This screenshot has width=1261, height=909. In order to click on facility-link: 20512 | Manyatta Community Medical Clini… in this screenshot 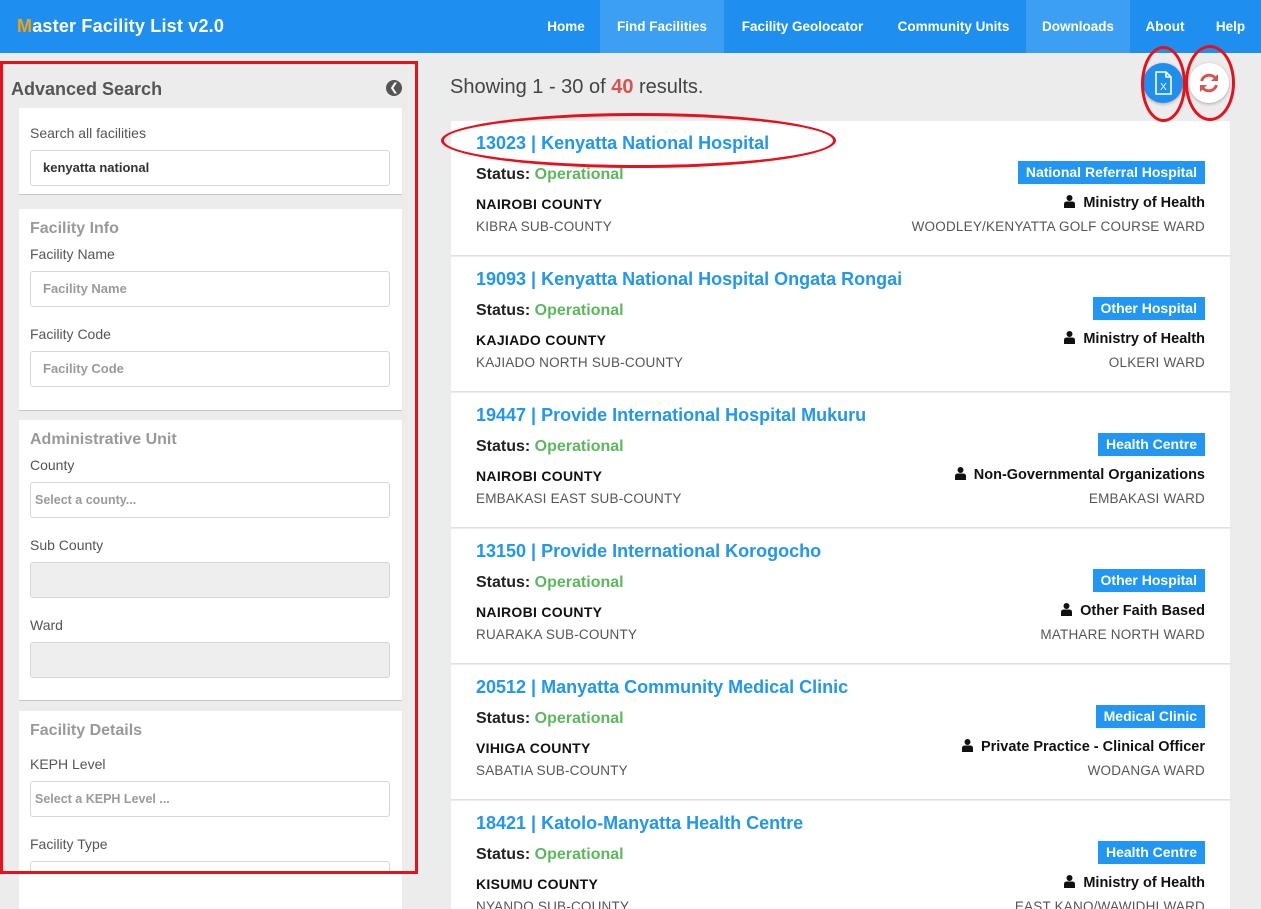, I will do `click(662, 687)`.